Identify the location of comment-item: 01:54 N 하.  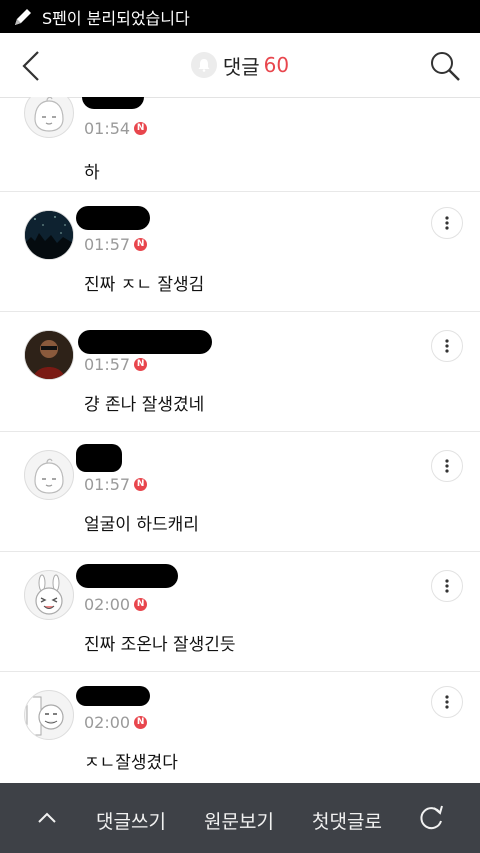
(240, 144).